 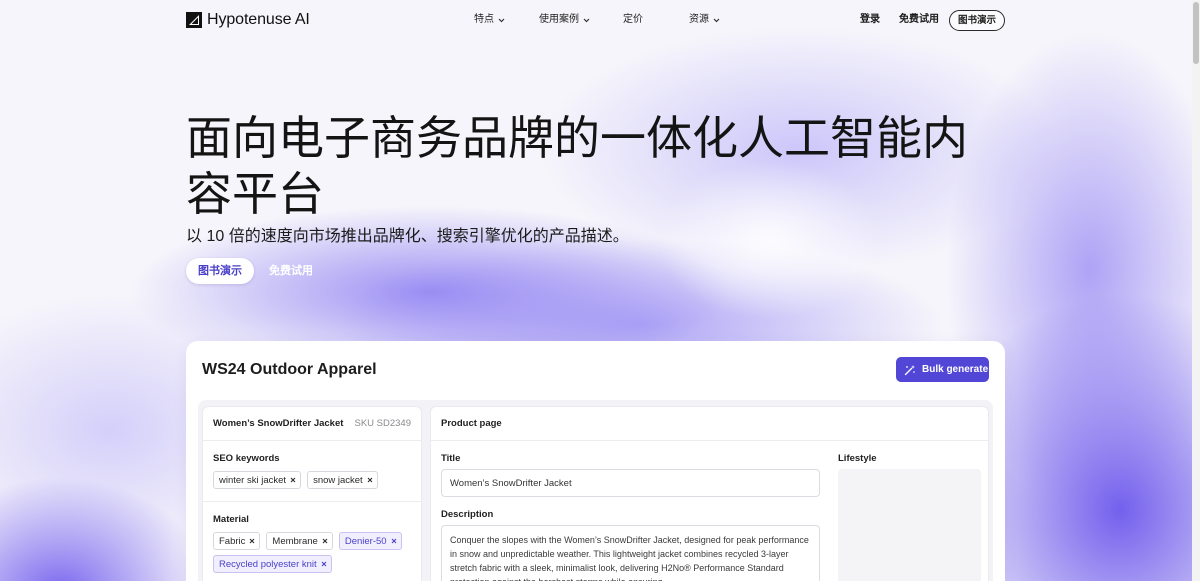 What do you see at coordinates (910, 370) in the screenshot?
I see `magic-wand-icon` at bounding box center [910, 370].